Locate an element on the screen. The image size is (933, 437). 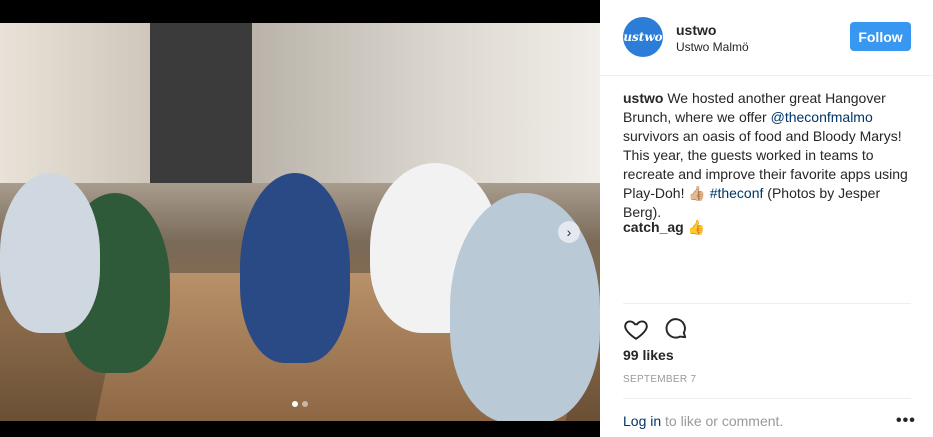
caption-mention-link: @theconfmalmo is located at coordinates (822, 117).